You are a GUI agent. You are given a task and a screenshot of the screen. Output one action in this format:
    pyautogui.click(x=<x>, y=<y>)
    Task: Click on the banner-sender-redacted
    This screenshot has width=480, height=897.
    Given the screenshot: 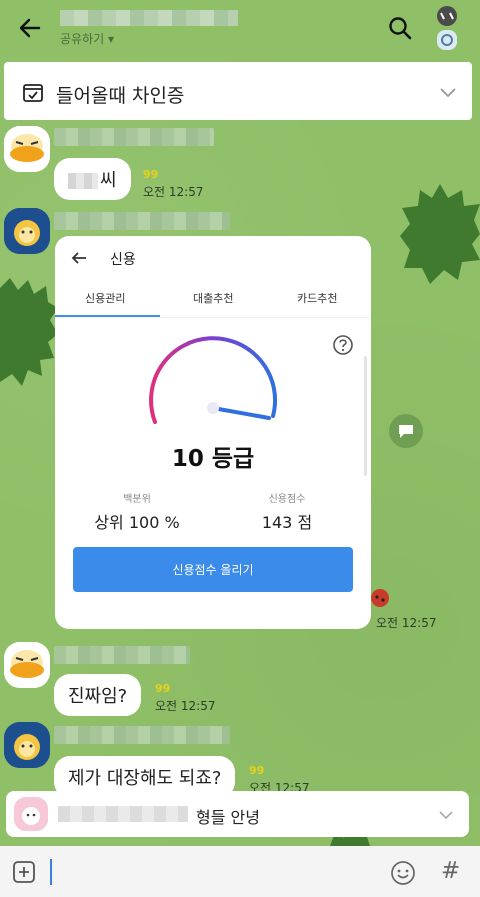 What is the action you would take?
    pyautogui.click(x=123, y=814)
    